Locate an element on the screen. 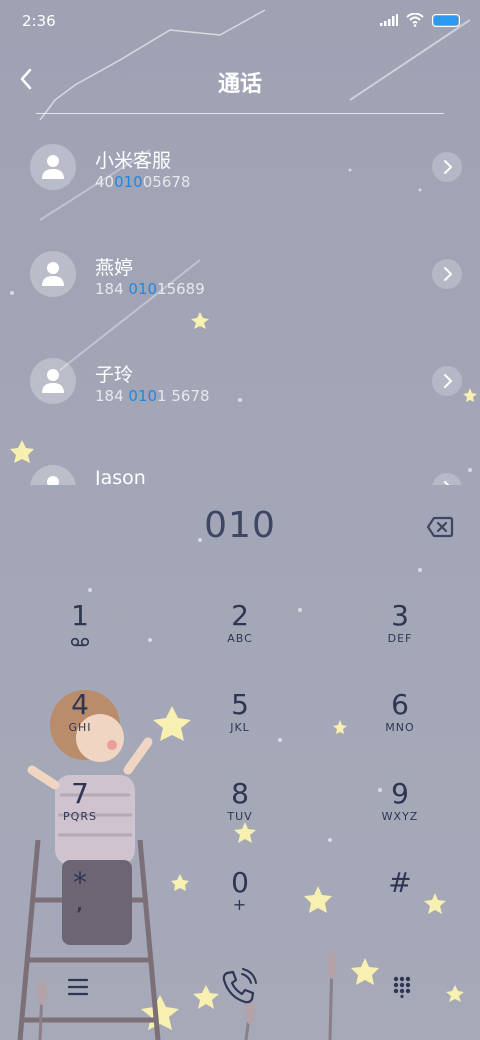 The height and width of the screenshot is (1040, 480). contact-number: 184 01015689 is located at coordinates (150, 289).